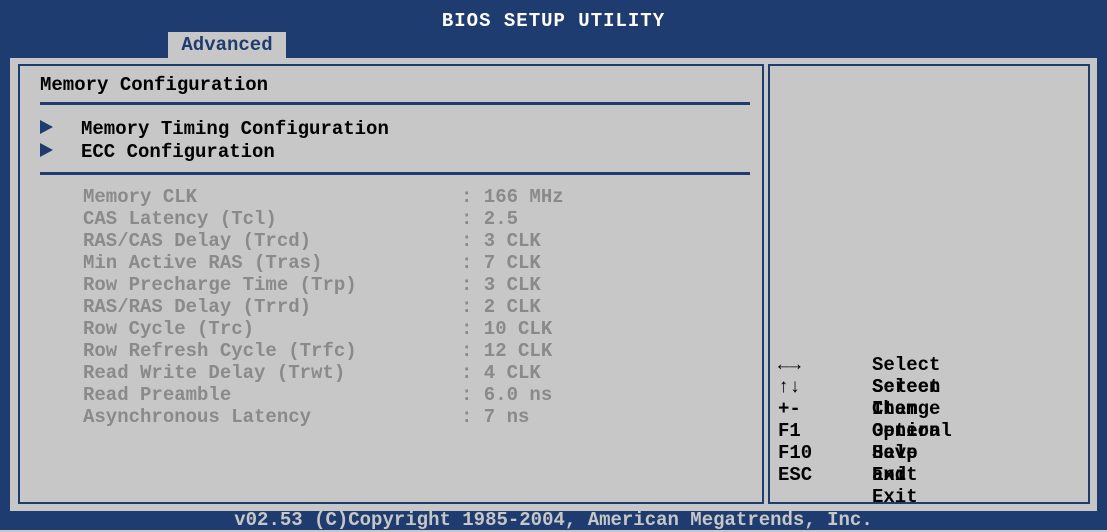 This screenshot has width=1107, height=532. Describe the element at coordinates (795, 475) in the screenshot. I see `help-key: ESC` at that location.